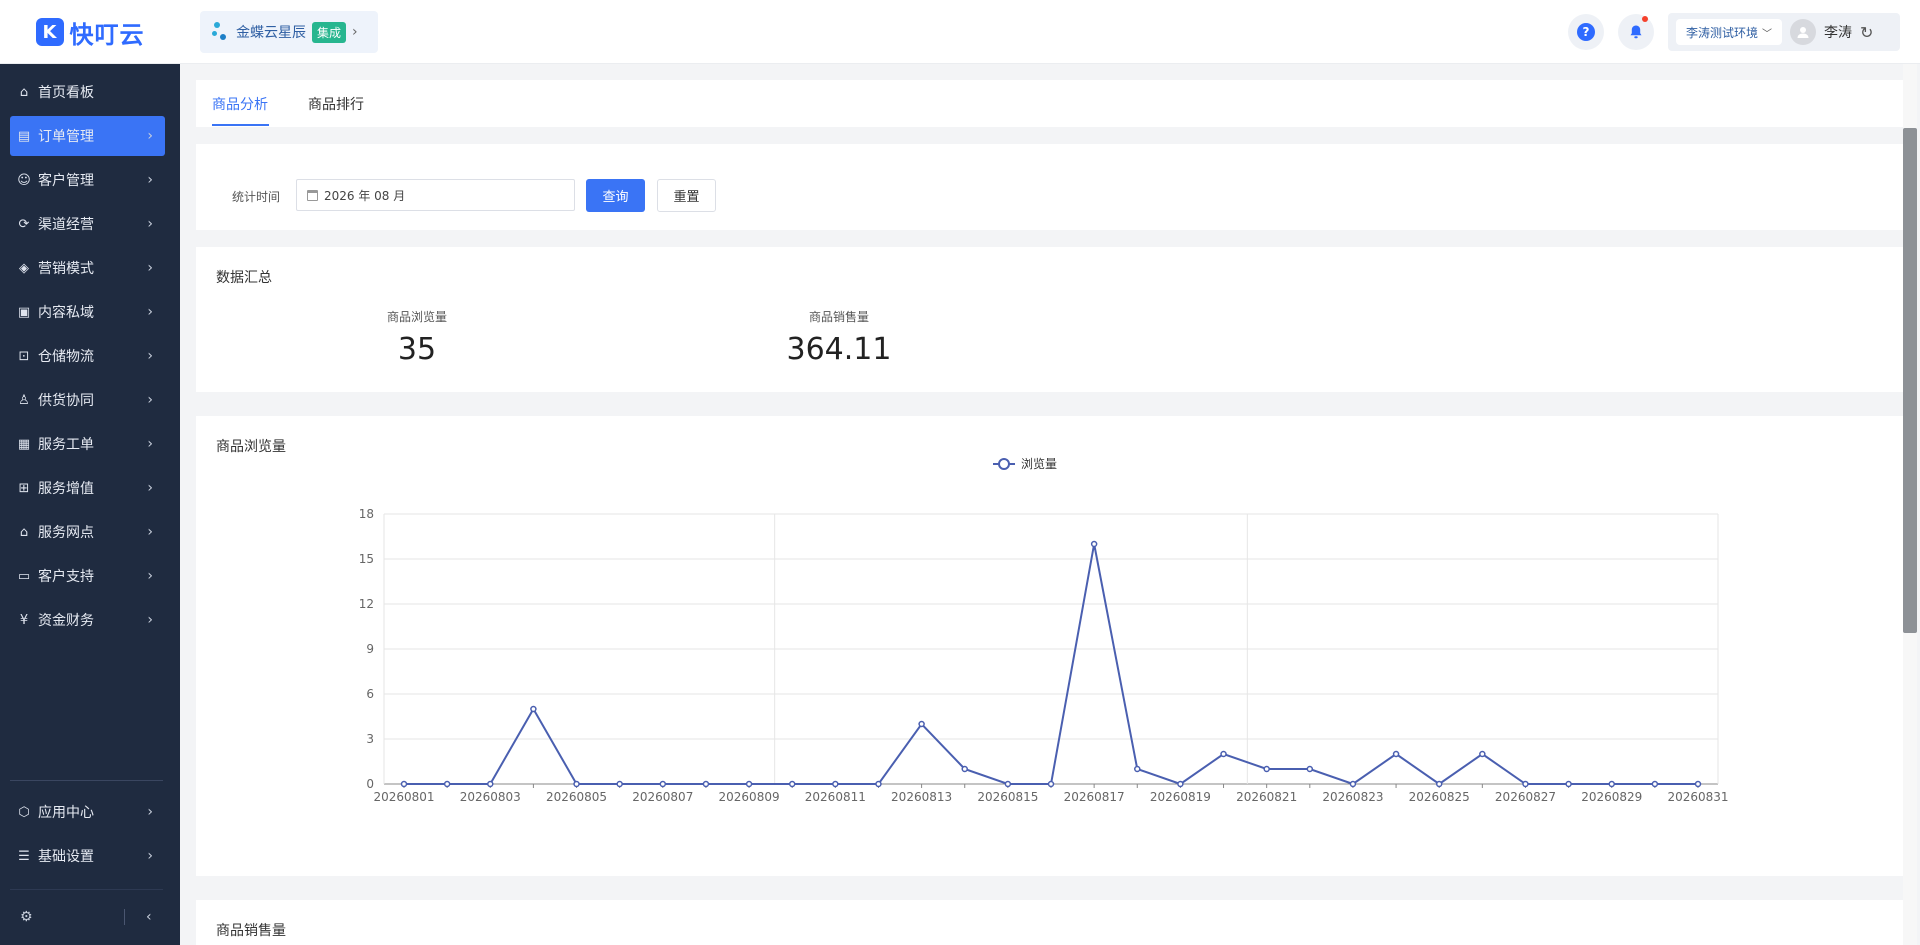 The width and height of the screenshot is (1920, 945). Describe the element at coordinates (24, 312) in the screenshot. I see `image-icon: ▣` at that location.